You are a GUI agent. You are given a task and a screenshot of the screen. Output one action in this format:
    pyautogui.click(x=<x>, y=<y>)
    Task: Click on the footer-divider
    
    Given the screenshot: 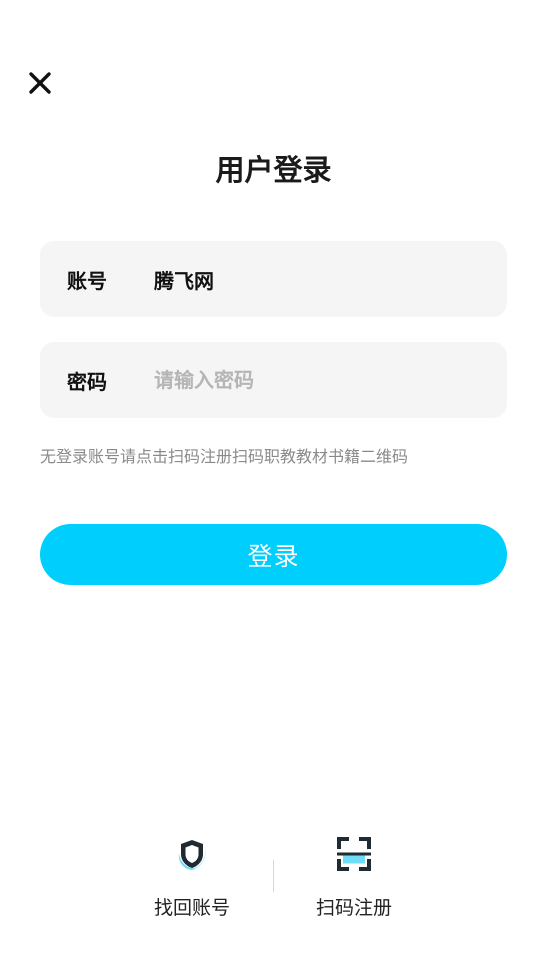 What is the action you would take?
    pyautogui.click(x=273, y=876)
    